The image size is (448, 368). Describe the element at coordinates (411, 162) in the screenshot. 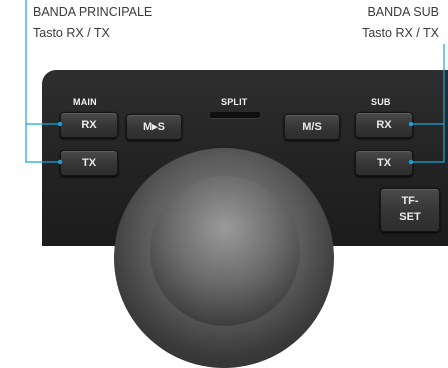

I see `sub-tx-callout-dot` at that location.